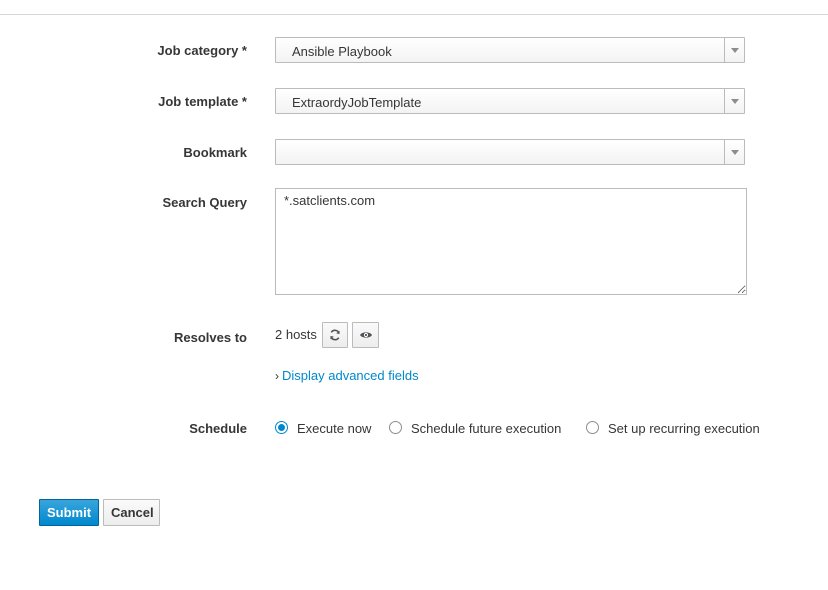 The height and width of the screenshot is (590, 828). I want to click on job-template-label: Job template *, so click(202, 101).